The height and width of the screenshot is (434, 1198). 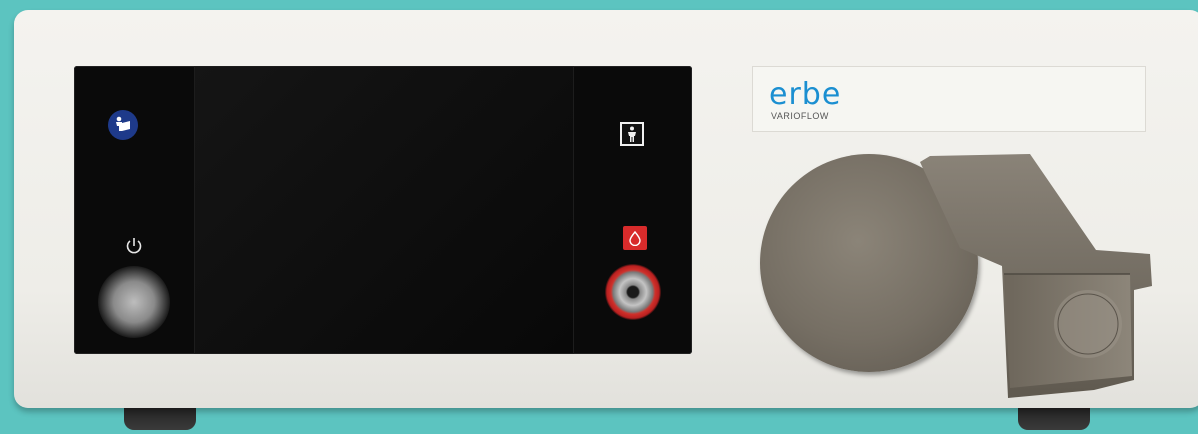 What do you see at coordinates (800, 116) in the screenshot?
I see `model-name: VARIOFLOW` at bounding box center [800, 116].